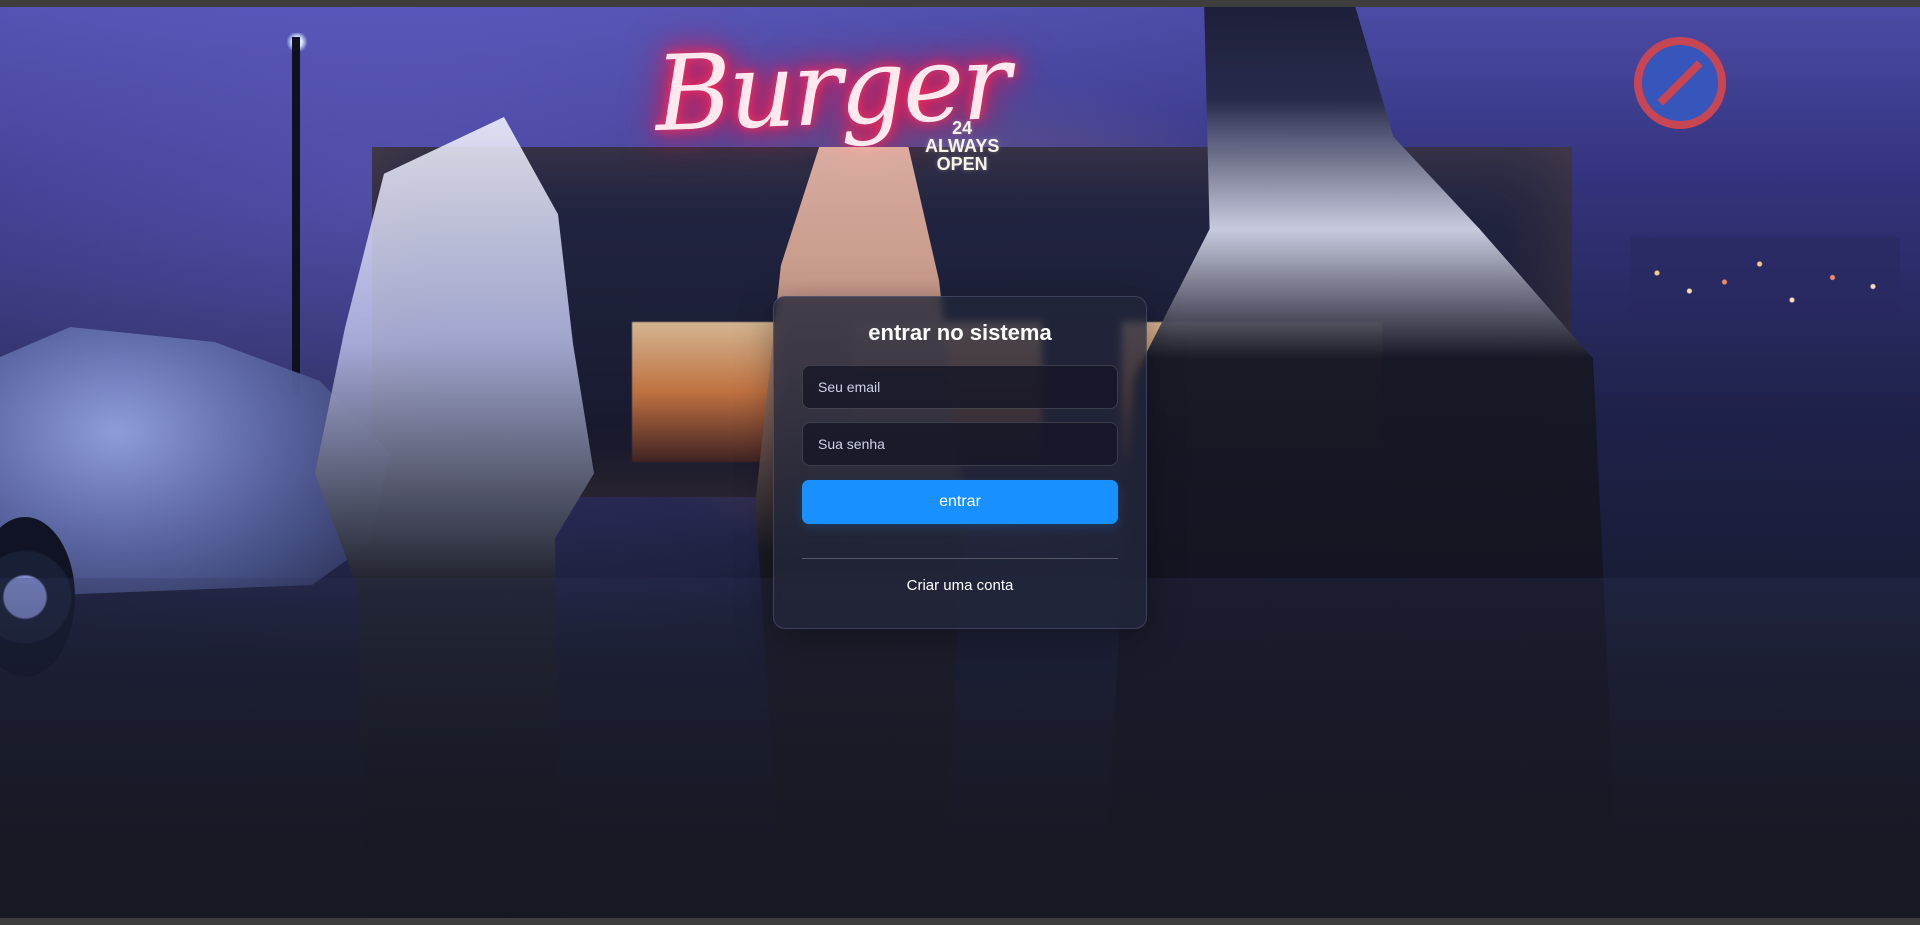 The image size is (1920, 925). Describe the element at coordinates (960, 921) in the screenshot. I see `bottom-edge-bar` at that location.